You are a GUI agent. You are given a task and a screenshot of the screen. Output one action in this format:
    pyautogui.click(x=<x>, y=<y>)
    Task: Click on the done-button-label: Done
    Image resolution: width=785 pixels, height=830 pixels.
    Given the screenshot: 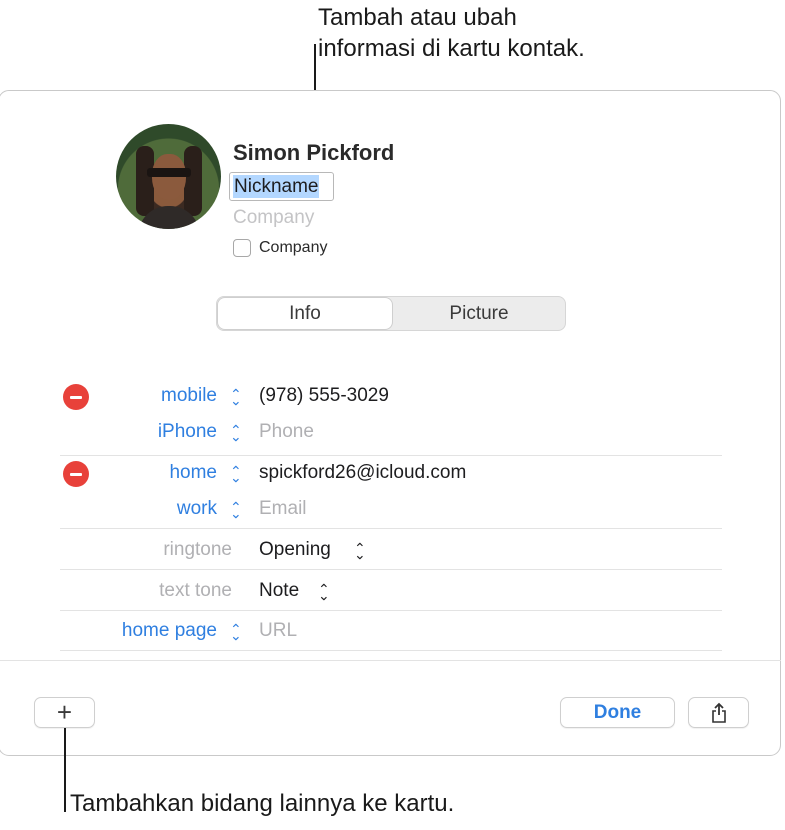 What is the action you would take?
    pyautogui.click(x=617, y=712)
    